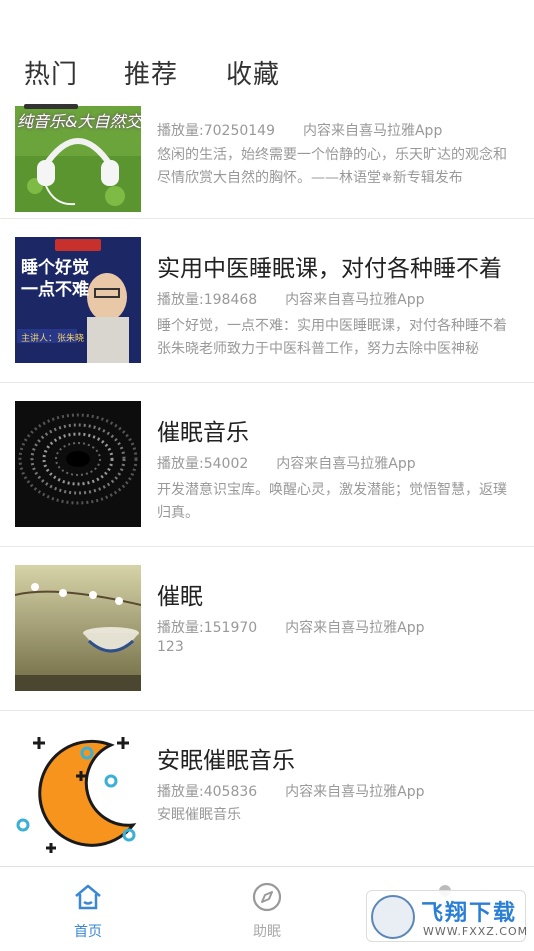 Image resolution: width=534 pixels, height=951 pixels. What do you see at coordinates (393, 917) in the screenshot?
I see `watermark-emblem-icon` at bounding box center [393, 917].